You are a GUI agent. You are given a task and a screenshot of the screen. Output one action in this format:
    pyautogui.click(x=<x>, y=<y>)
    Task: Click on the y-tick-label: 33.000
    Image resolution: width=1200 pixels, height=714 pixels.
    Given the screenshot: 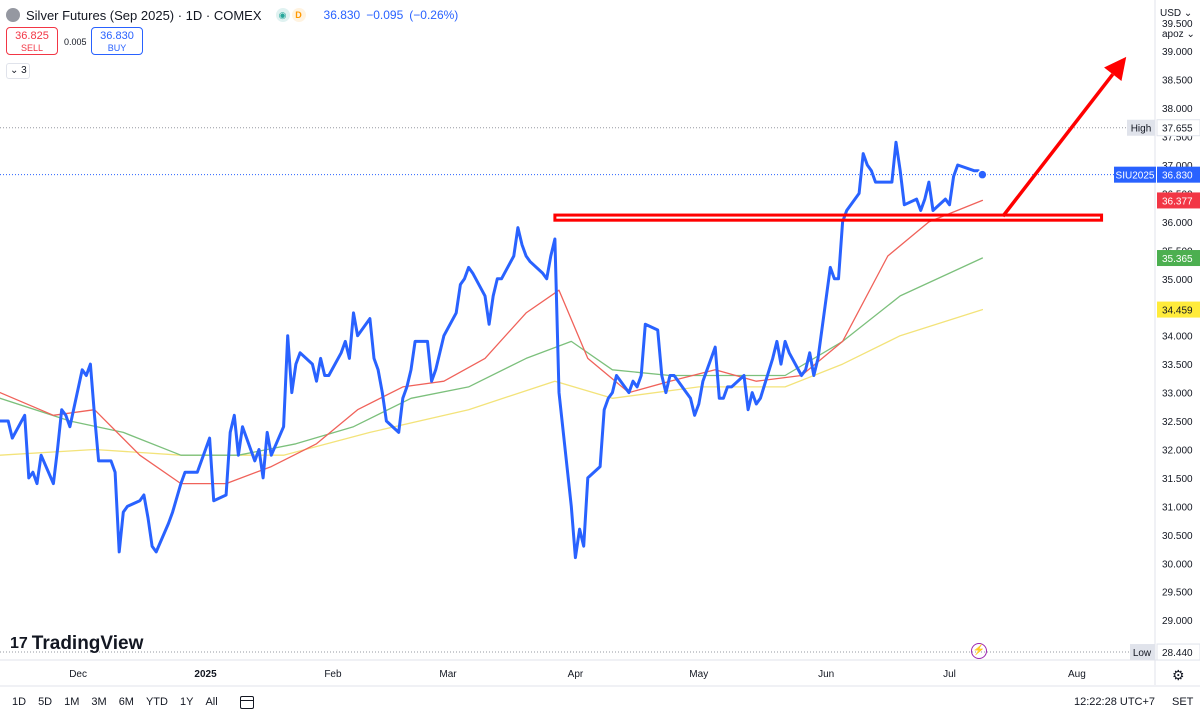 What is the action you would take?
    pyautogui.click(x=1177, y=394)
    